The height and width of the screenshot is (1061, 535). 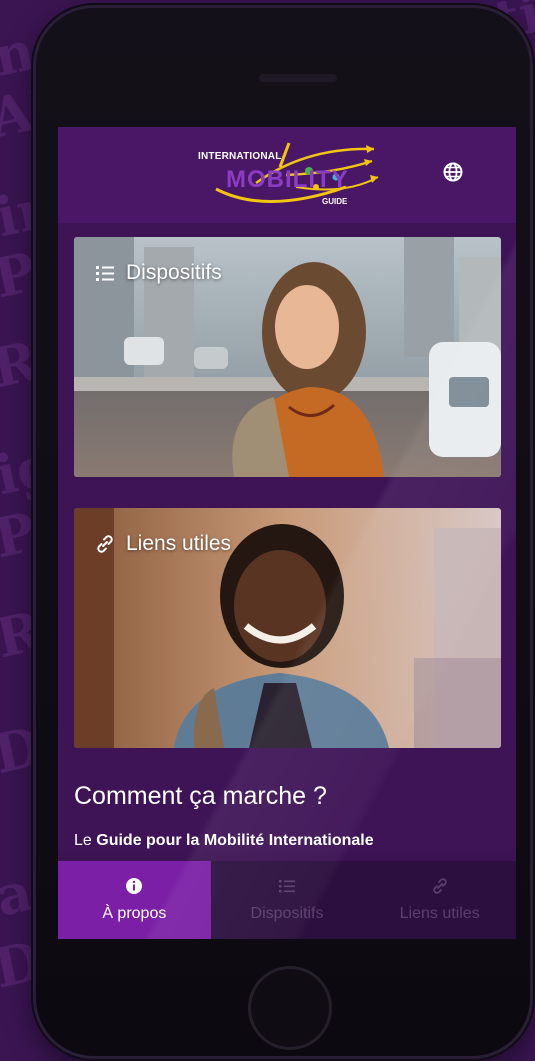 I want to click on phone-speaker, so click(x=298, y=78).